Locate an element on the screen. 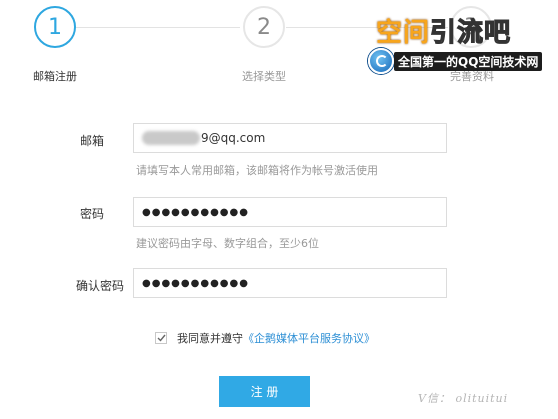 This screenshot has width=558, height=419. watermark-title-part2: 引流吧 is located at coordinates (470, 32).